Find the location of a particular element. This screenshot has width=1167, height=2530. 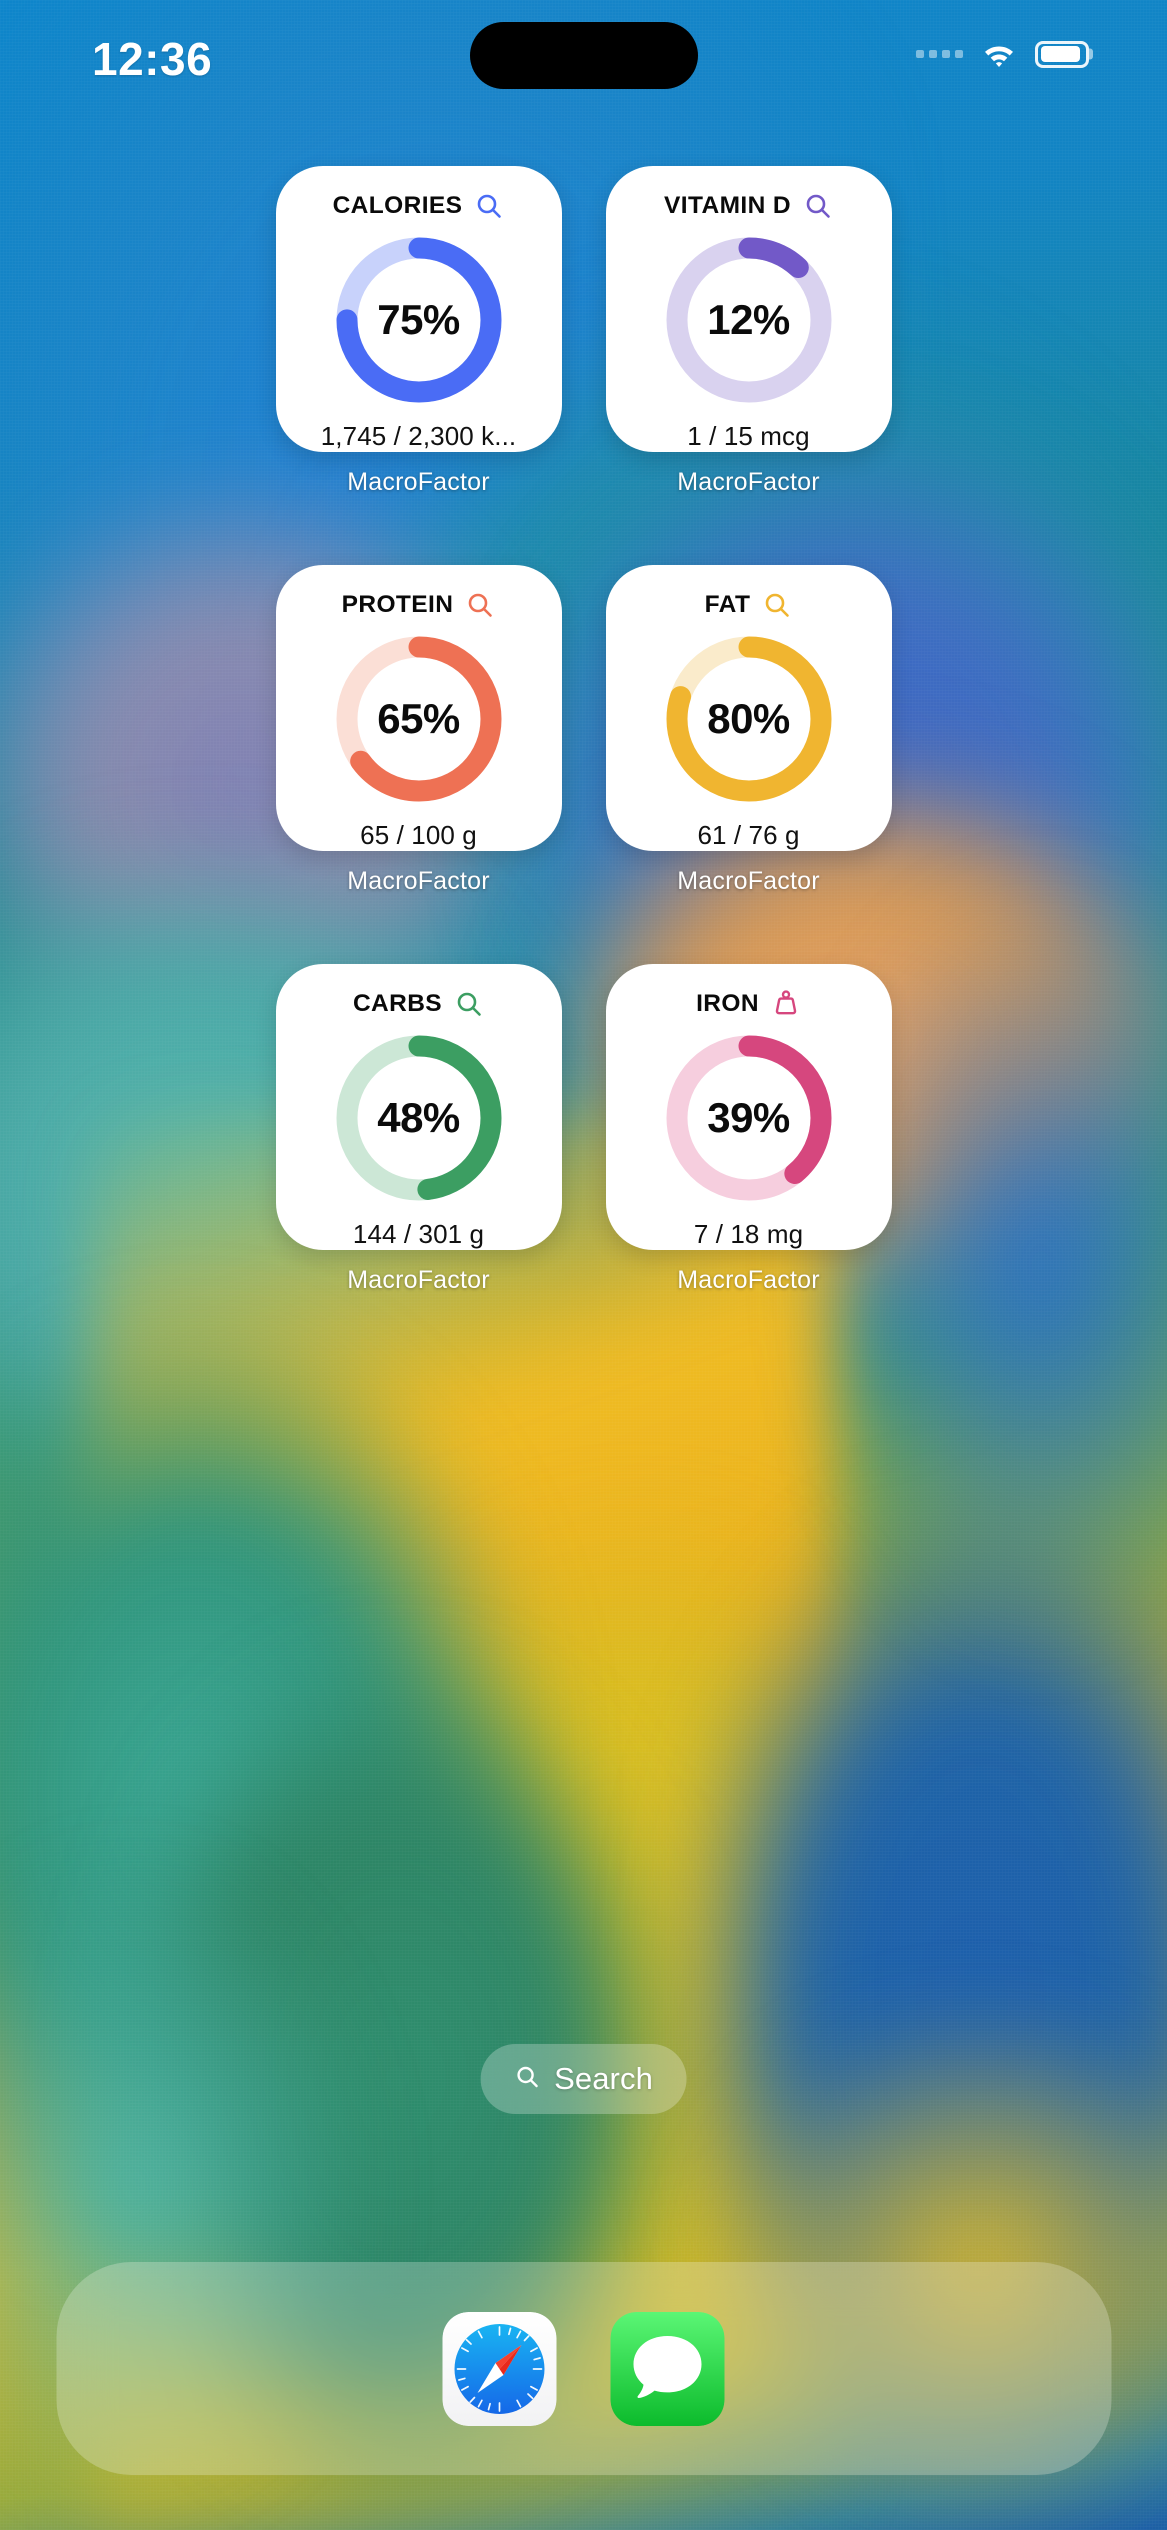

widget-title: FAT is located at coordinates (727, 604).